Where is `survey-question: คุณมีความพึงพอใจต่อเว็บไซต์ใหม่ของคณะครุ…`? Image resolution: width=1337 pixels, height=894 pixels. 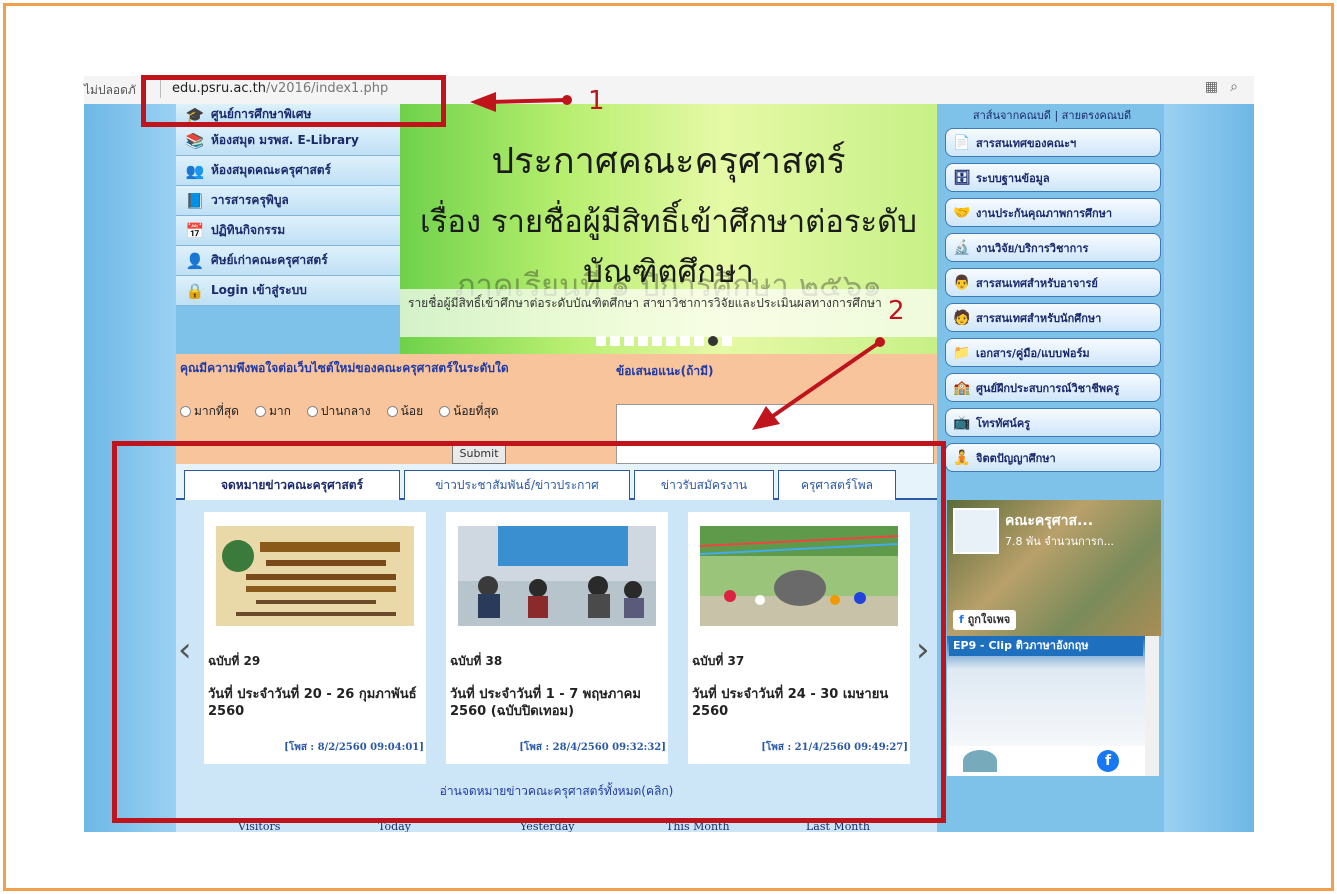
survey-question: คุณมีความพึงพอใจต่อเว็บไซต์ใหม่ของคณะครุ… is located at coordinates (344, 368).